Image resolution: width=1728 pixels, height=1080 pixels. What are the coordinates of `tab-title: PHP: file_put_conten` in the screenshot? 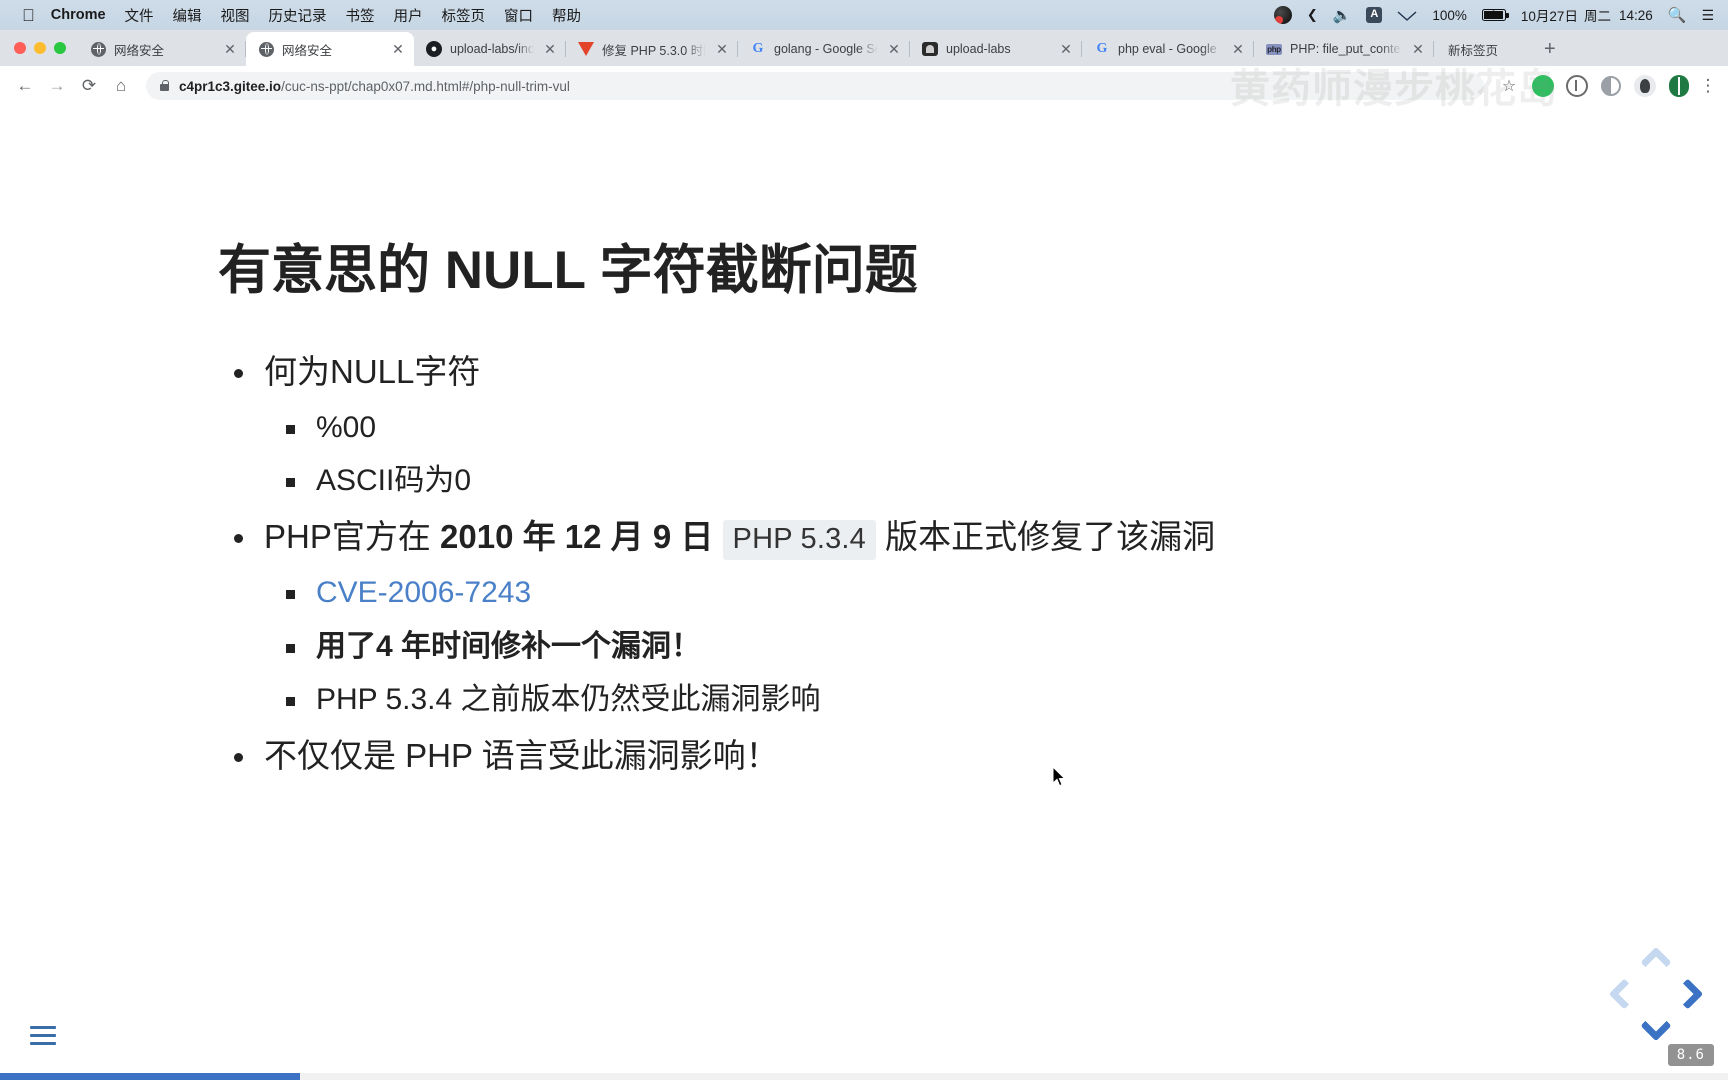 It's located at (1346, 49).